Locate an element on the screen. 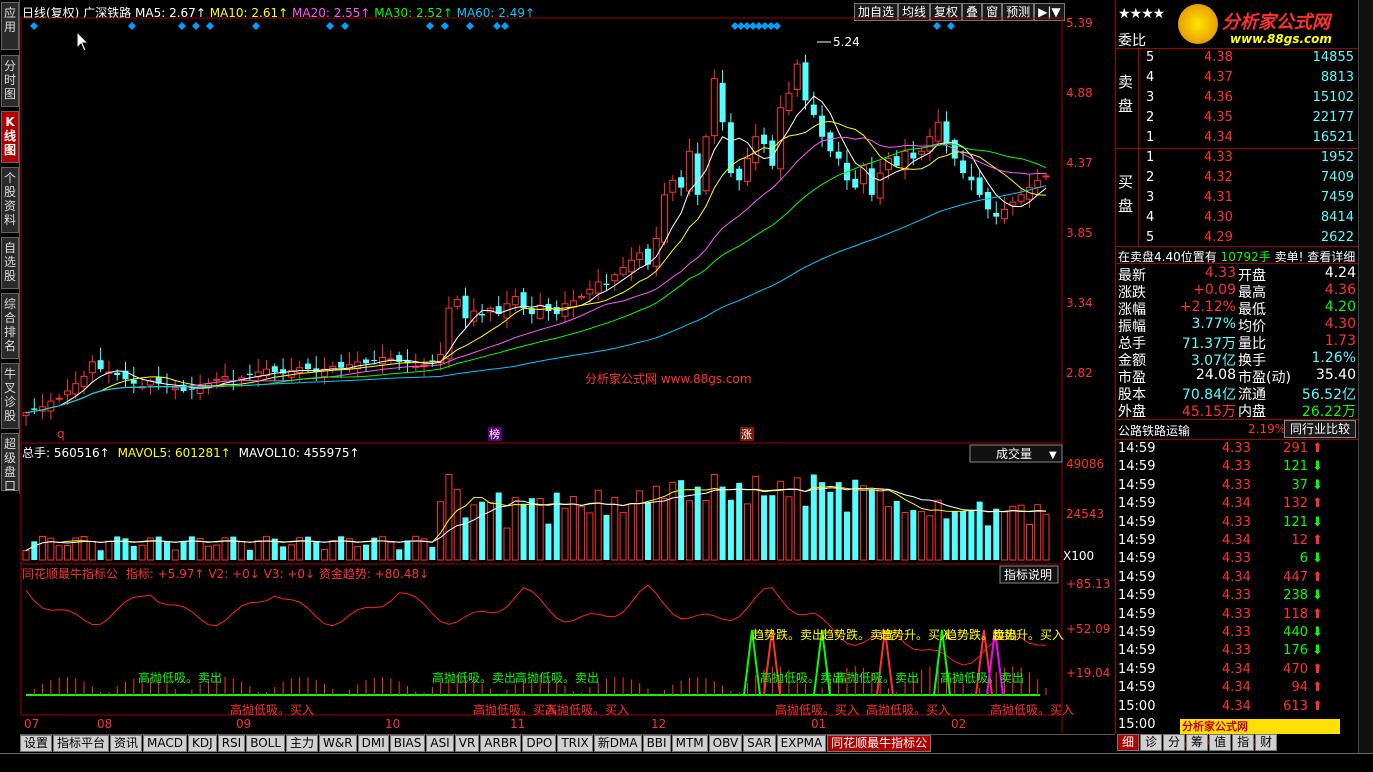 This screenshot has height=772, width=1373. tick-row: 14:59 4.34 12 ⬆ is located at coordinates (1238, 542).